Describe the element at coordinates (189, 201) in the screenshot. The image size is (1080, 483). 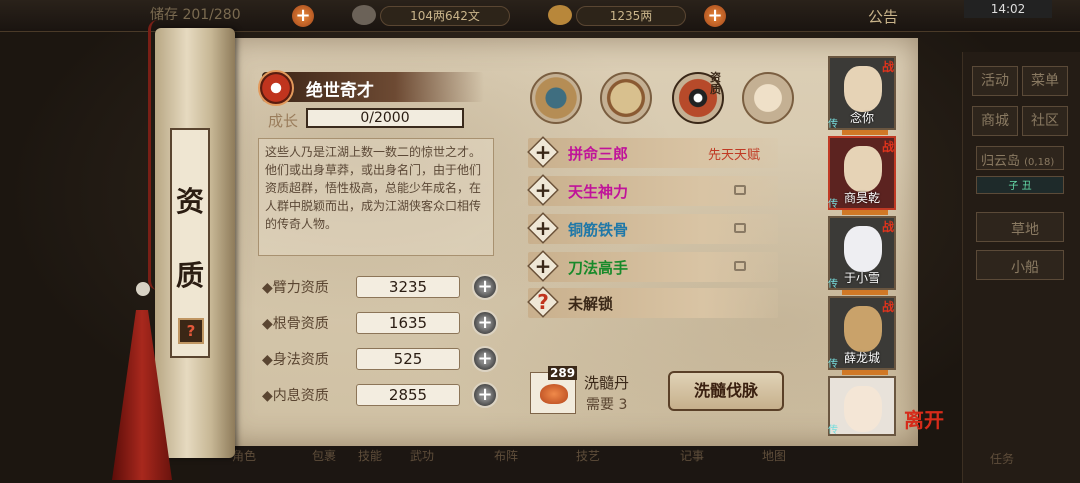
I see `scroll-tab-char-1: 资` at that location.